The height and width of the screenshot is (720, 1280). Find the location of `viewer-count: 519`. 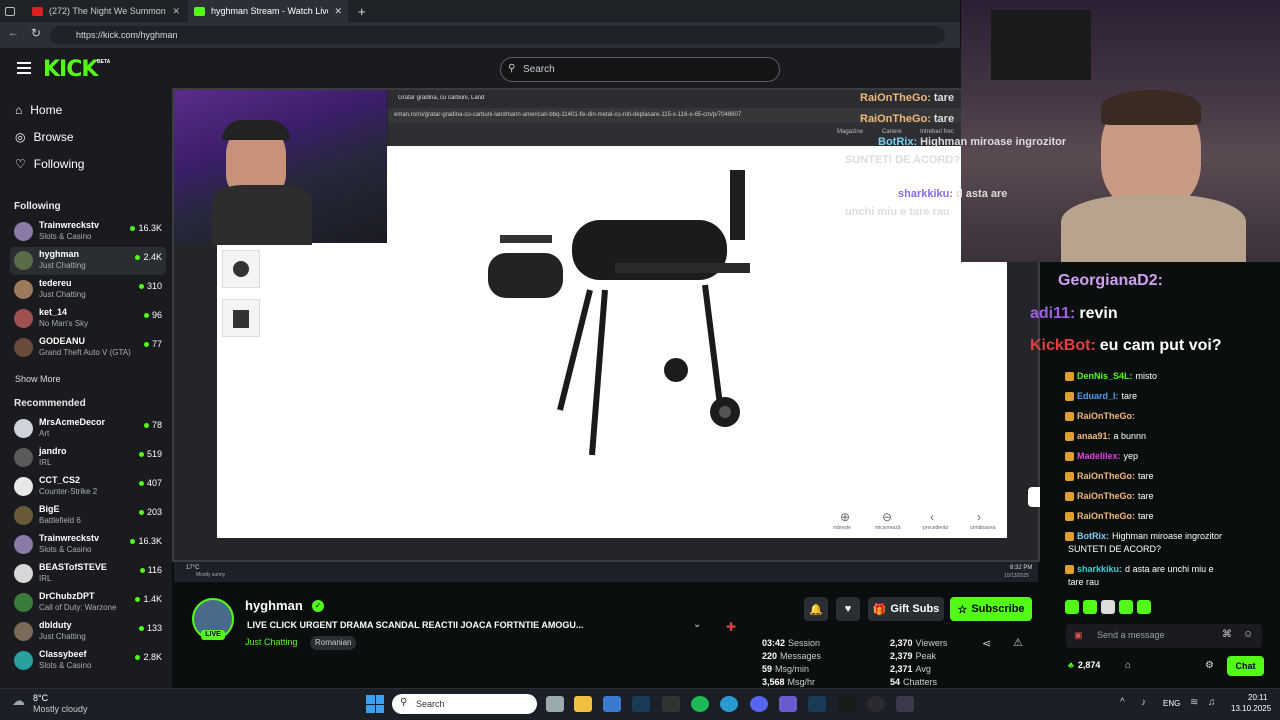

viewer-count: 519 is located at coordinates (150, 454).